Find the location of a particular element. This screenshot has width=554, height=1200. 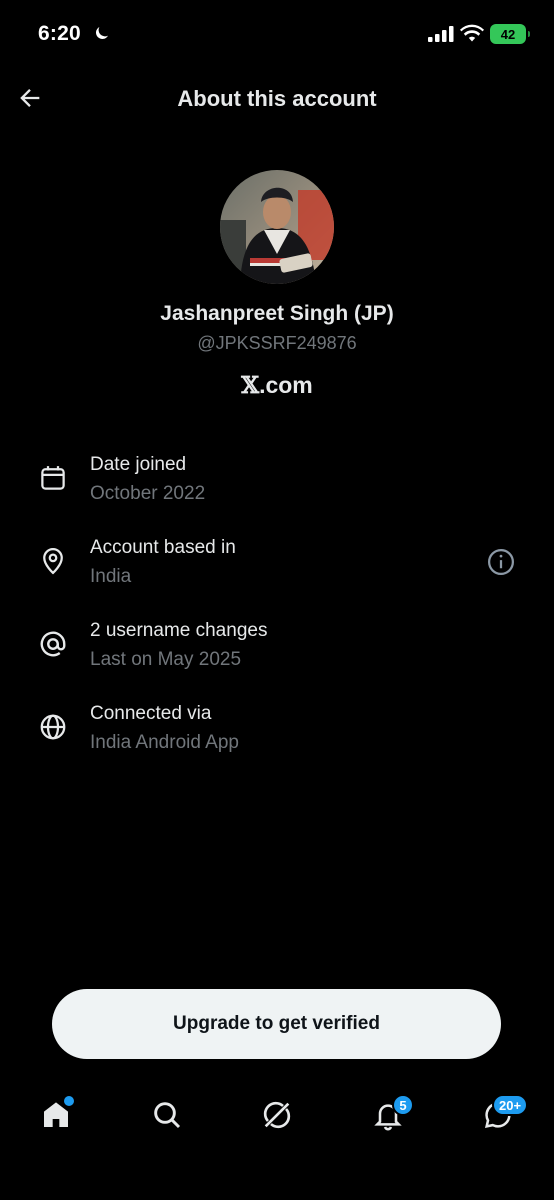

battery-indicator: 42 is located at coordinates (510, 34).